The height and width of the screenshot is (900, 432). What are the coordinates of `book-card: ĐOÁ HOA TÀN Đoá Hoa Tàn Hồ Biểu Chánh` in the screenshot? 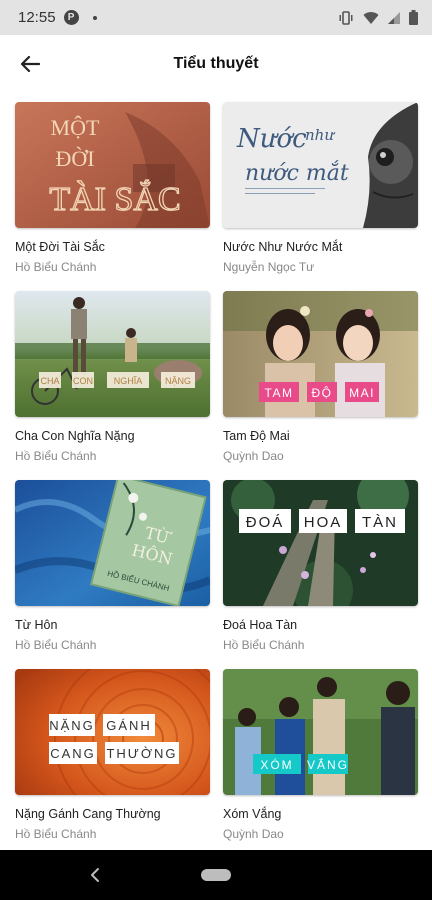 It's located at (320, 566).